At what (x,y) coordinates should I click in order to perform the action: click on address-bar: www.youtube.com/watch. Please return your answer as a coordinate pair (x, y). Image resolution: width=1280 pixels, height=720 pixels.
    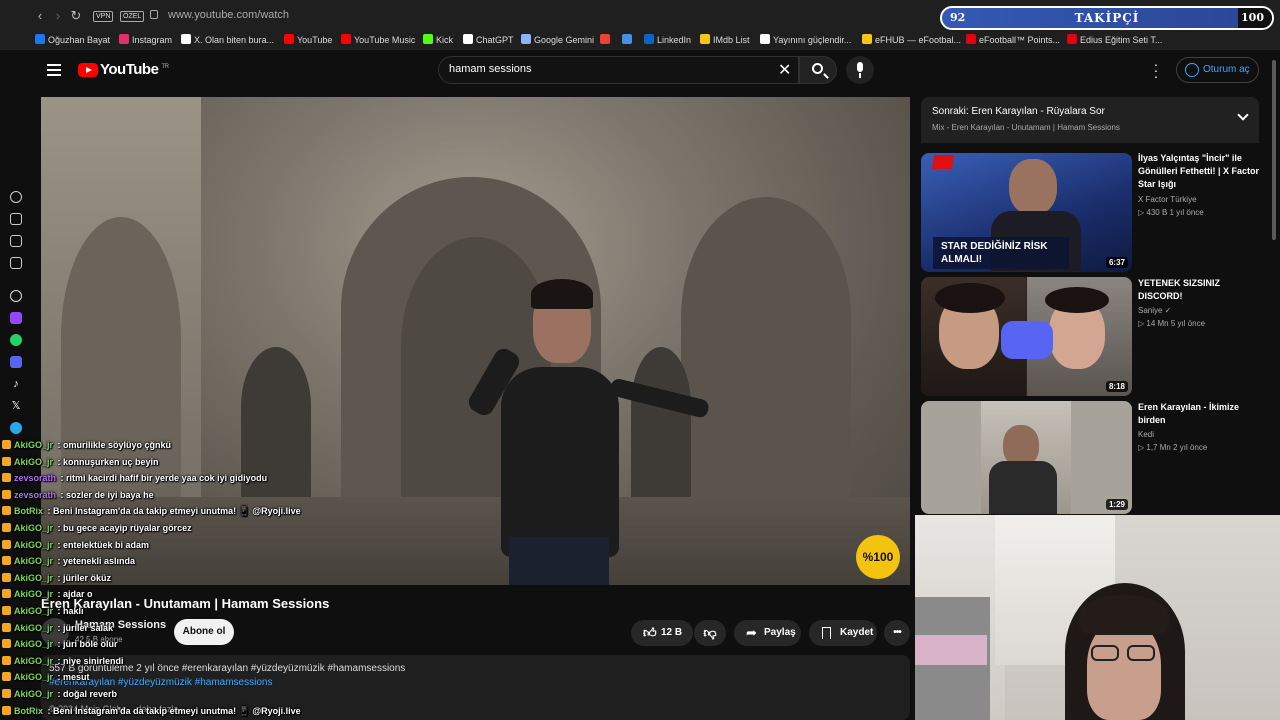
    Looking at the image, I should click on (228, 15).